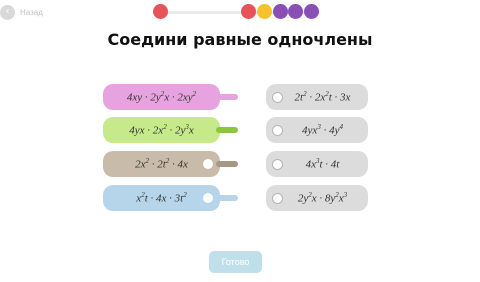 This screenshot has height=282, width=480. I want to click on monomial-card-right-1: 2t2 · 2x2t · 3x, so click(317, 97).